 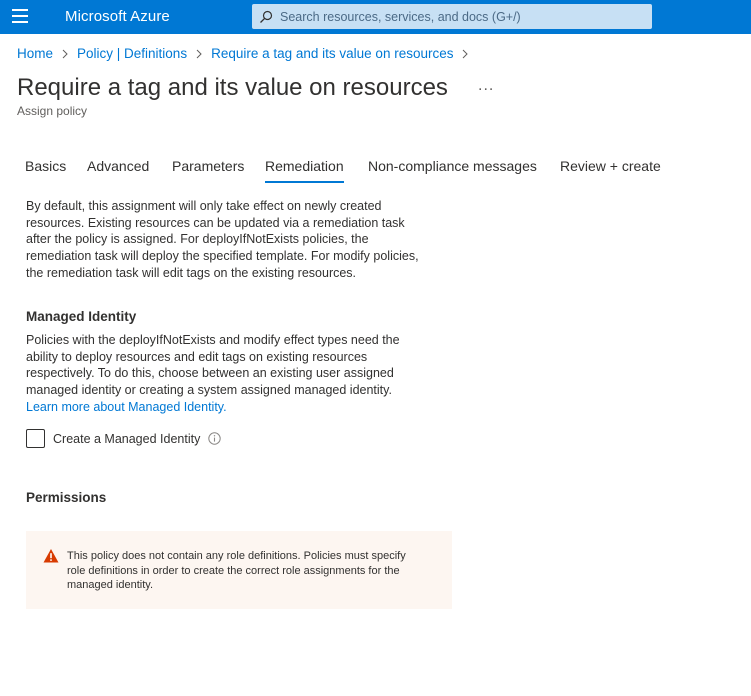 I want to click on page-subtitle: Assign policy, so click(x=52, y=111).